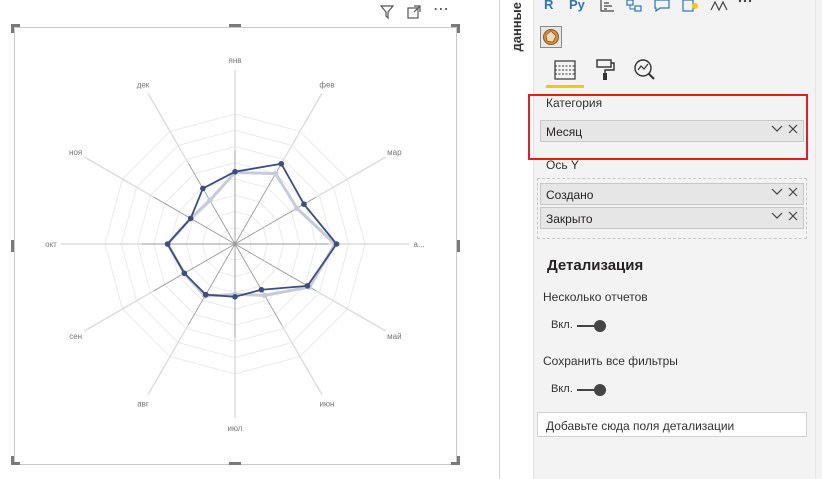 The image size is (822, 479). Describe the element at coordinates (235, 428) in the screenshot. I see `radar-category-label: июл` at that location.